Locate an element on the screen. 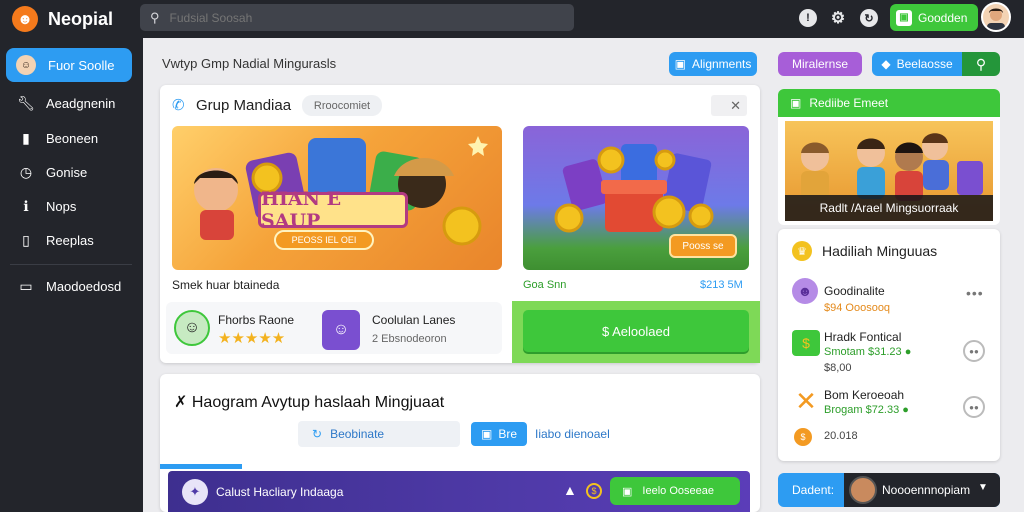 Image resolution: width=1024 pixels, height=512 pixels. app-title: Neopial is located at coordinates (81, 19).